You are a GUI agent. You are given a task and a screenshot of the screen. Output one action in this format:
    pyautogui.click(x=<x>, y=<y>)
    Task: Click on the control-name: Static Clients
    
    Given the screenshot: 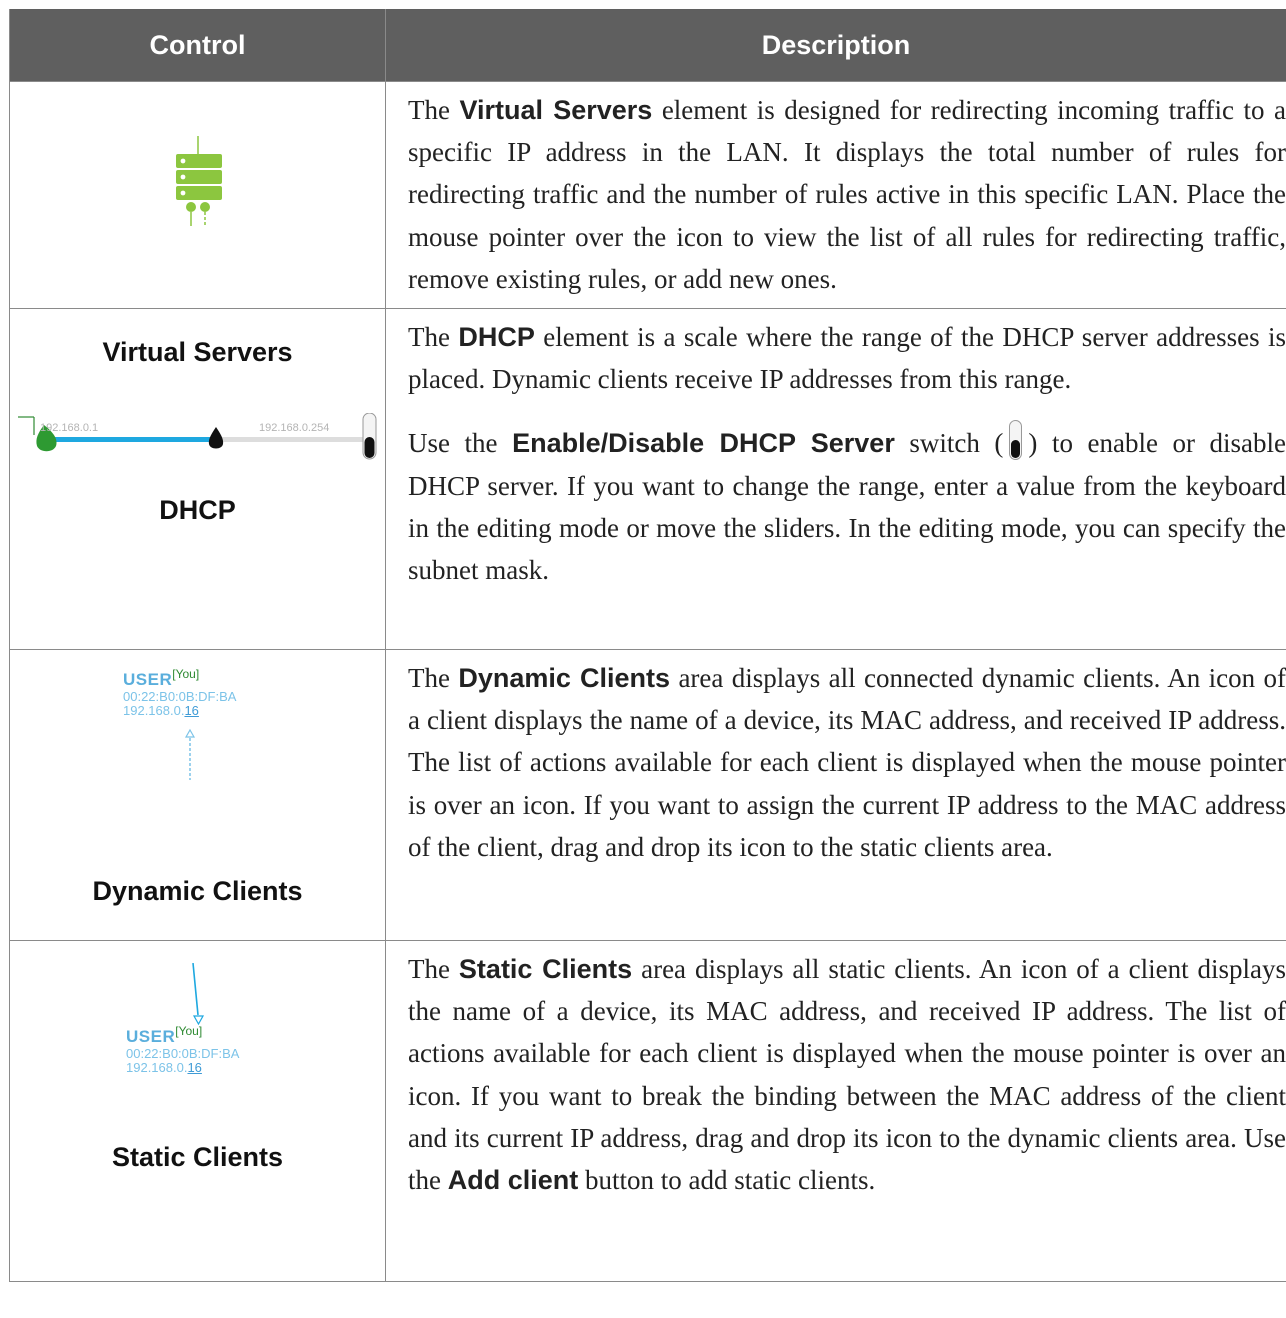 What is the action you would take?
    pyautogui.click(x=197, y=1157)
    